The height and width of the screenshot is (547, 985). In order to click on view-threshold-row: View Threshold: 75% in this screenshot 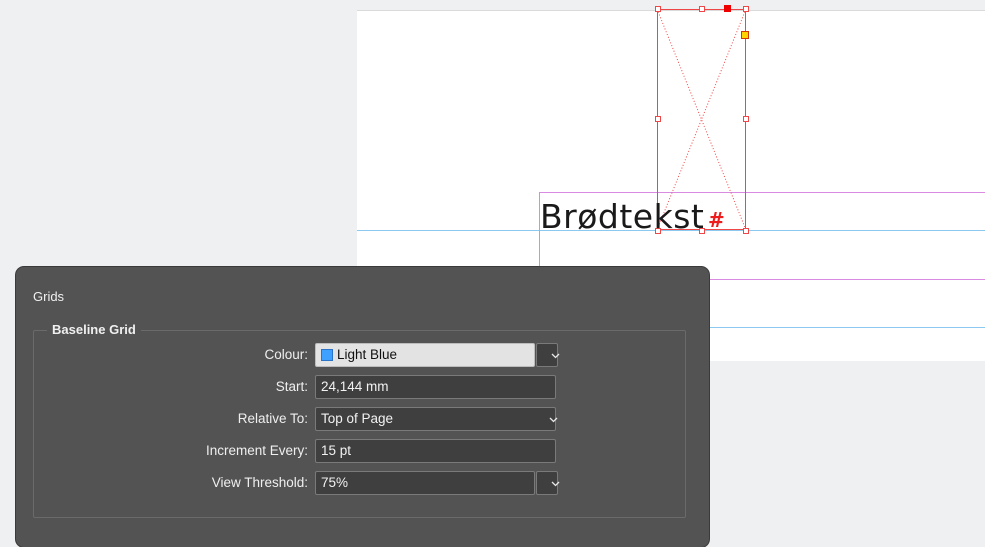, I will do `click(360, 483)`.